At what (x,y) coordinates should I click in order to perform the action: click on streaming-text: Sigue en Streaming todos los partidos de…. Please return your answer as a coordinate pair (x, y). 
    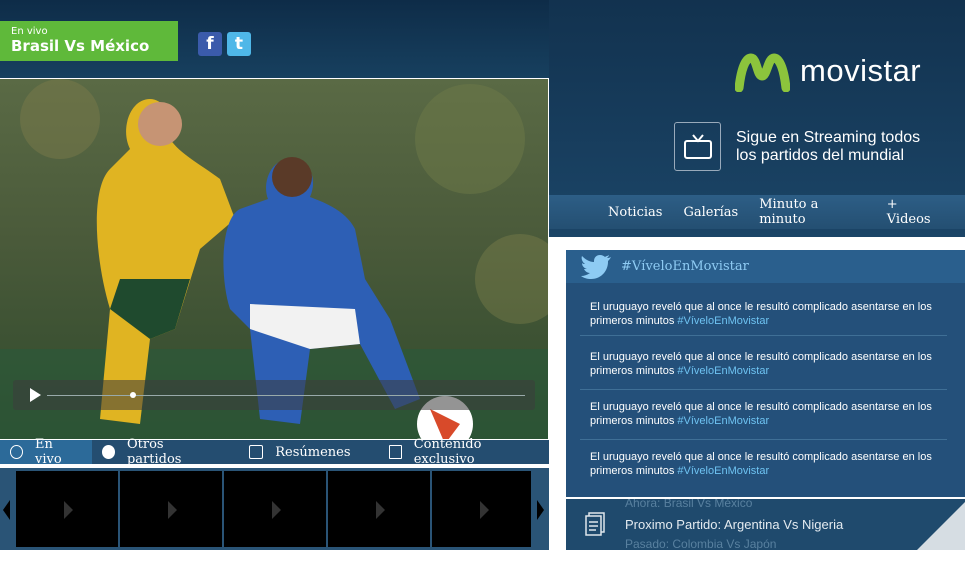
    Looking at the image, I should click on (828, 147).